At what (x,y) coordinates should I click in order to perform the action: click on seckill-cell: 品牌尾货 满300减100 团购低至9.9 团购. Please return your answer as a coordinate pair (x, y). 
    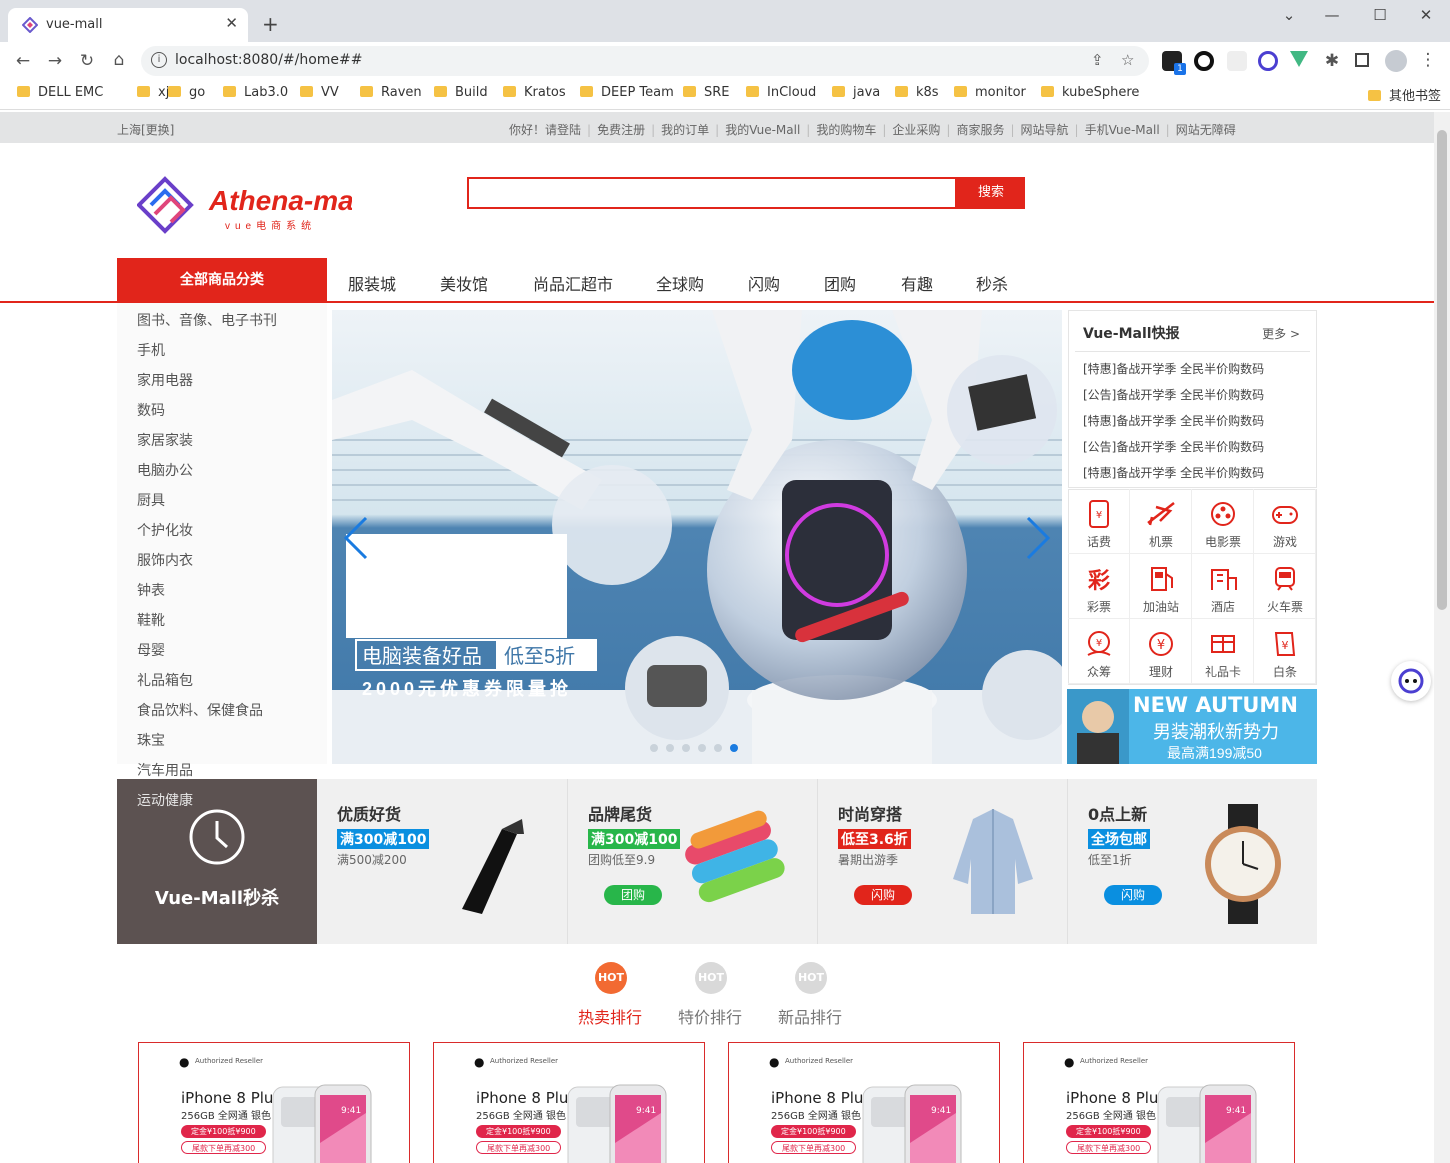
    Looking at the image, I should click on (692, 861).